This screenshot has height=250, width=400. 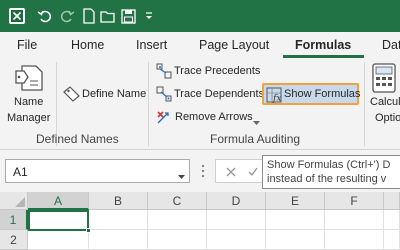 I want to click on remove-arrows-button: Remove Arrows, so click(x=214, y=117).